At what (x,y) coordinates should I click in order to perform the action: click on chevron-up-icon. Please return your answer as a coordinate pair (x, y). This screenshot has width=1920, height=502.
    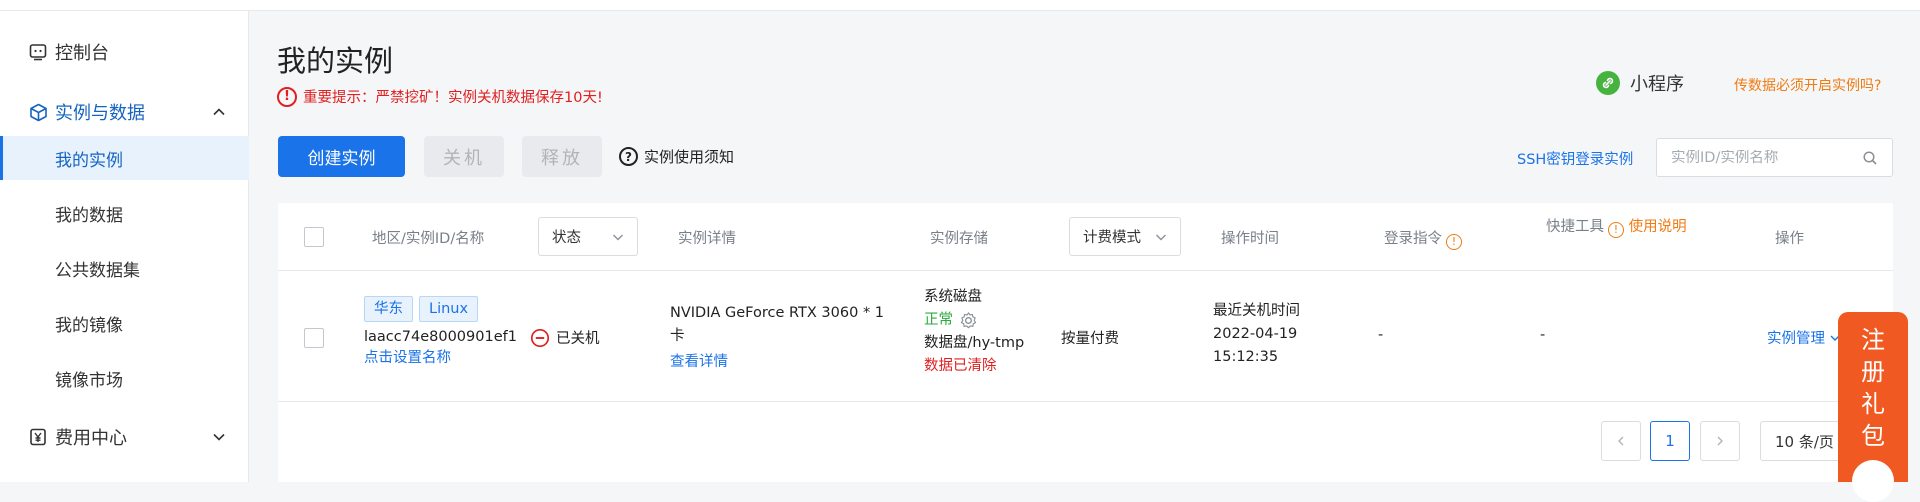
    Looking at the image, I should click on (219, 112).